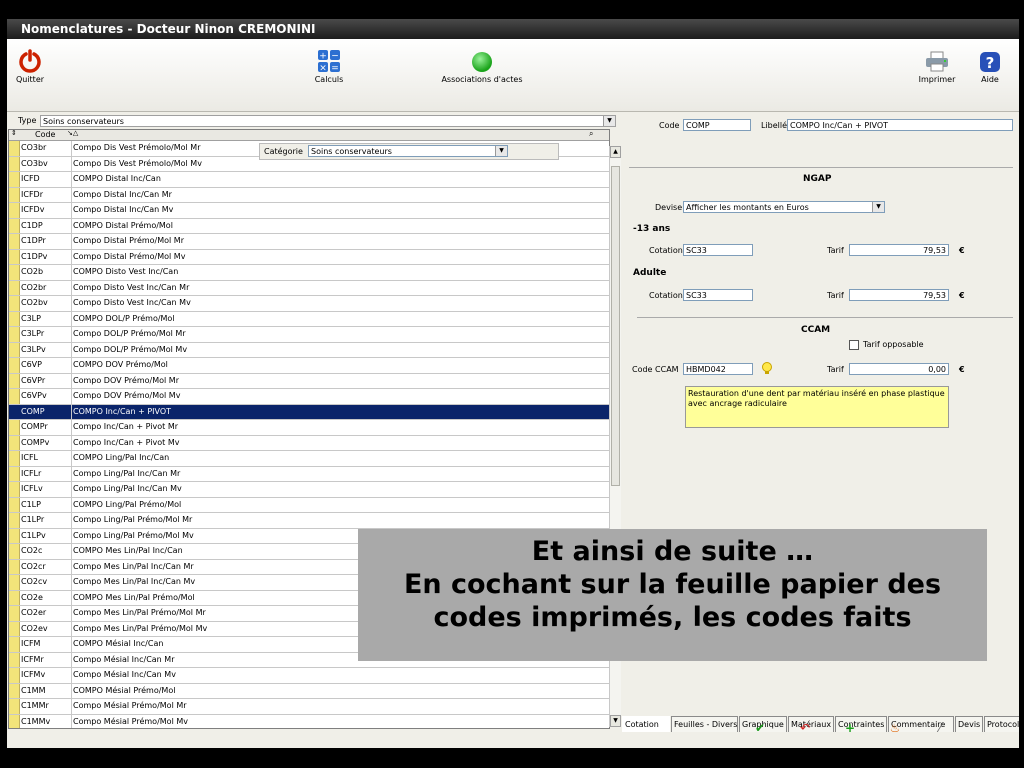  What do you see at coordinates (309, 474) in the screenshot?
I see `table-row: ICFLr Compo Ling/Pal Inc/Can Mr` at bounding box center [309, 474].